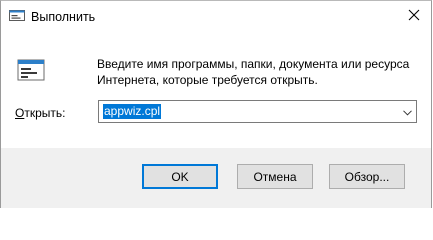 This screenshot has height=240, width=433. I want to click on open-label-text: ткрыть:, so click(45, 113).